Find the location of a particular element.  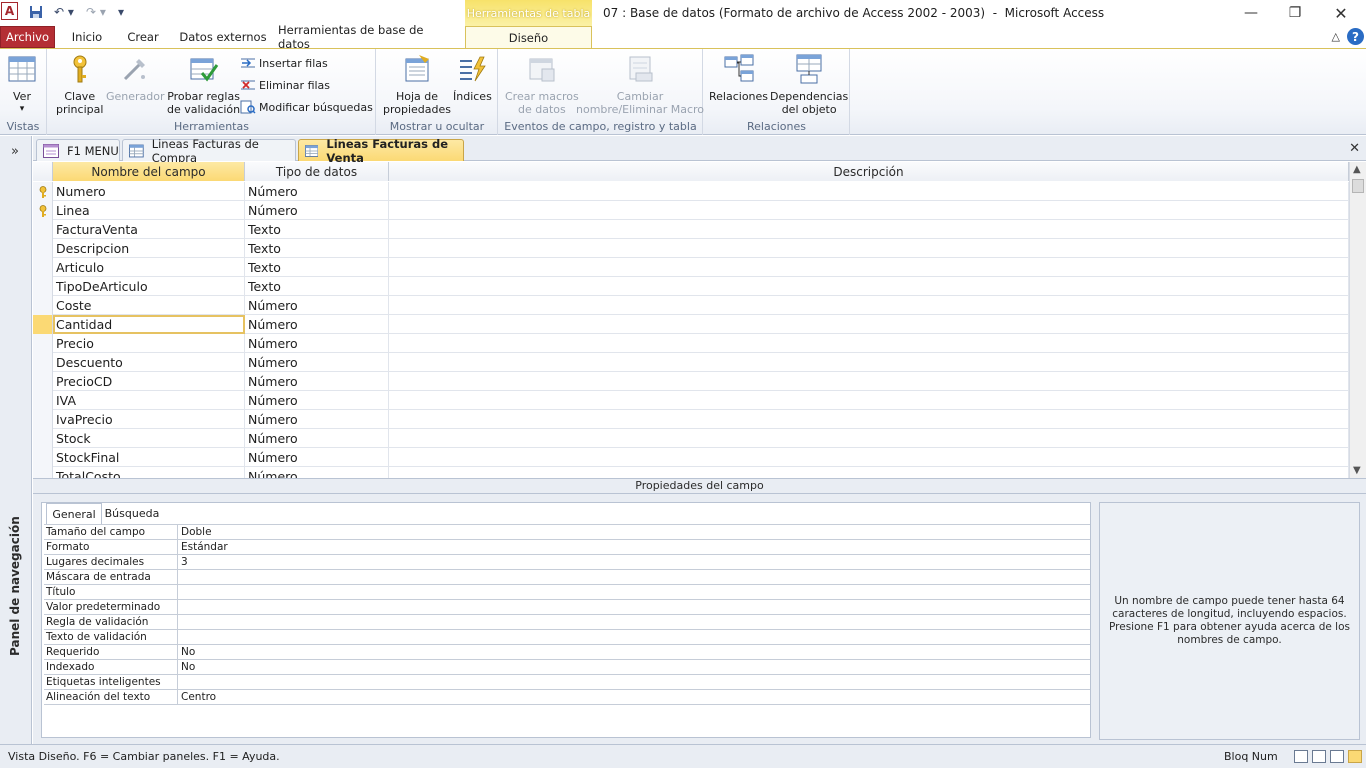

field-name-cell: Descuento is located at coordinates (149, 362).